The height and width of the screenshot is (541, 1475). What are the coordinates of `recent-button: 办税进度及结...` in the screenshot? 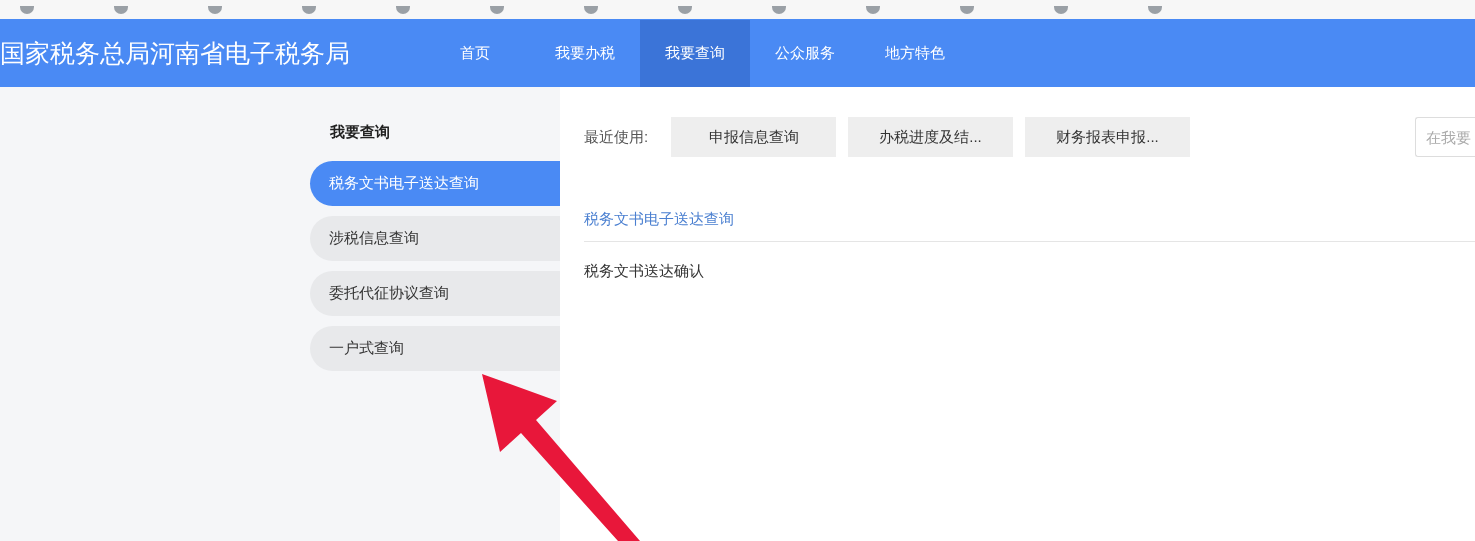 It's located at (930, 137).